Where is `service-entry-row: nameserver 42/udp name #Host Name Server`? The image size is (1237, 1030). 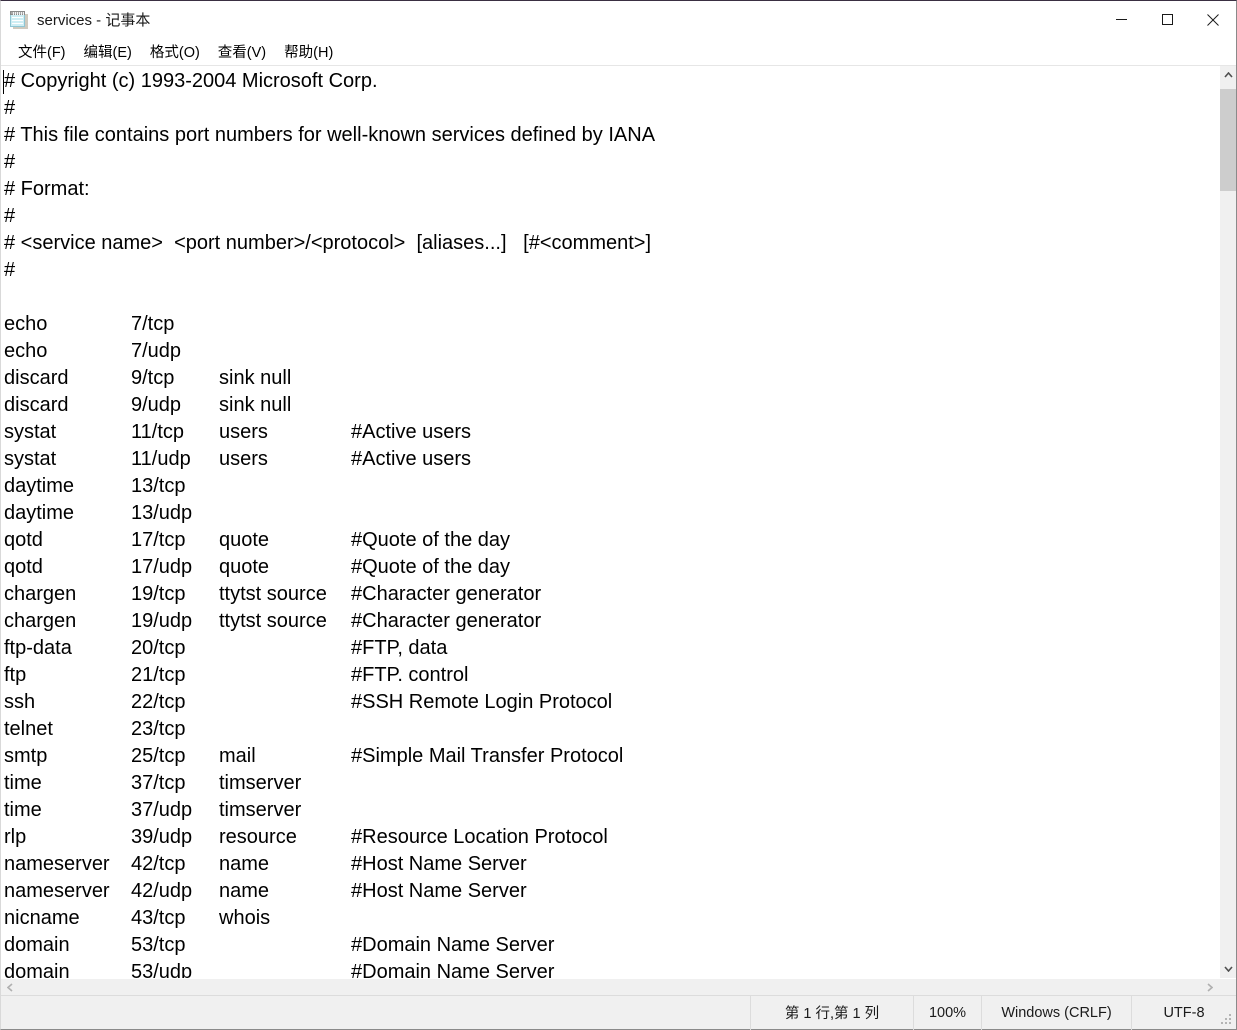 service-entry-row: nameserver 42/udp name #Host Name Server is located at coordinates (610, 891).